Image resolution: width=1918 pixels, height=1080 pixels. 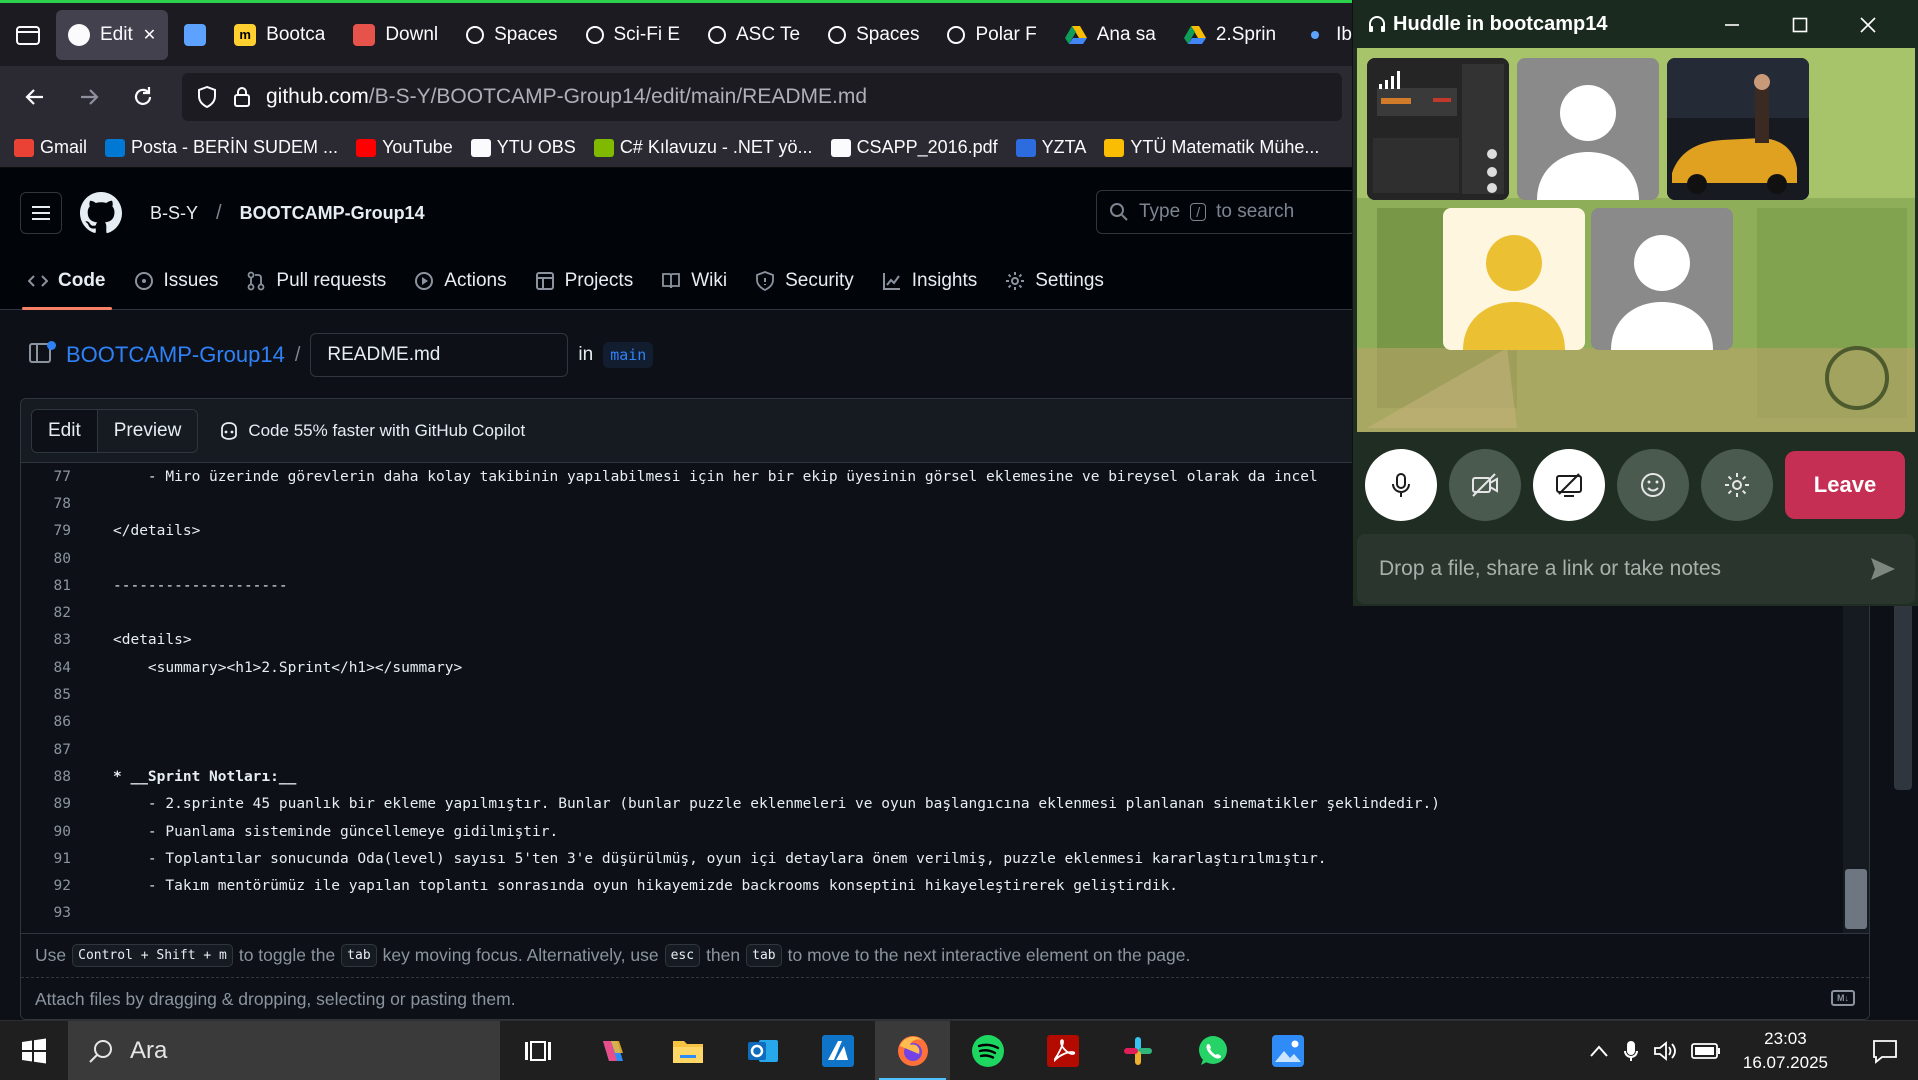 I want to click on link-icon, so click(x=594, y=34).